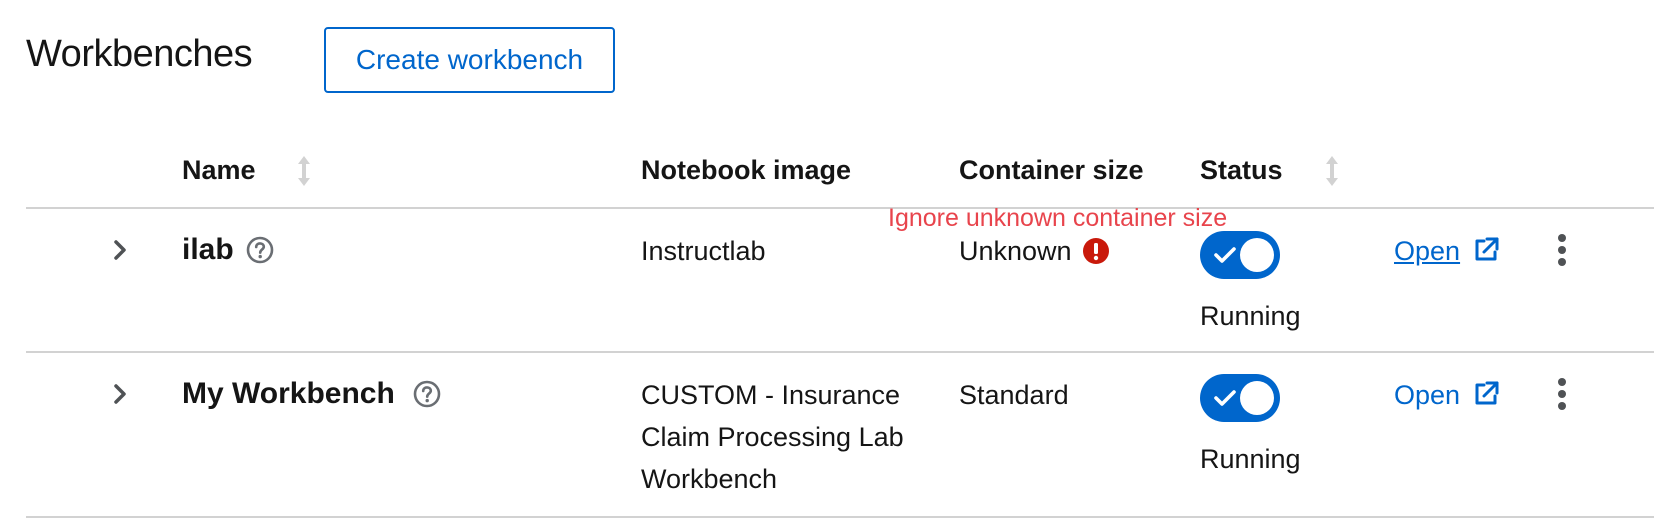 The height and width of the screenshot is (532, 1654). I want to click on create-workbench-button: Create workbench, so click(469, 60).